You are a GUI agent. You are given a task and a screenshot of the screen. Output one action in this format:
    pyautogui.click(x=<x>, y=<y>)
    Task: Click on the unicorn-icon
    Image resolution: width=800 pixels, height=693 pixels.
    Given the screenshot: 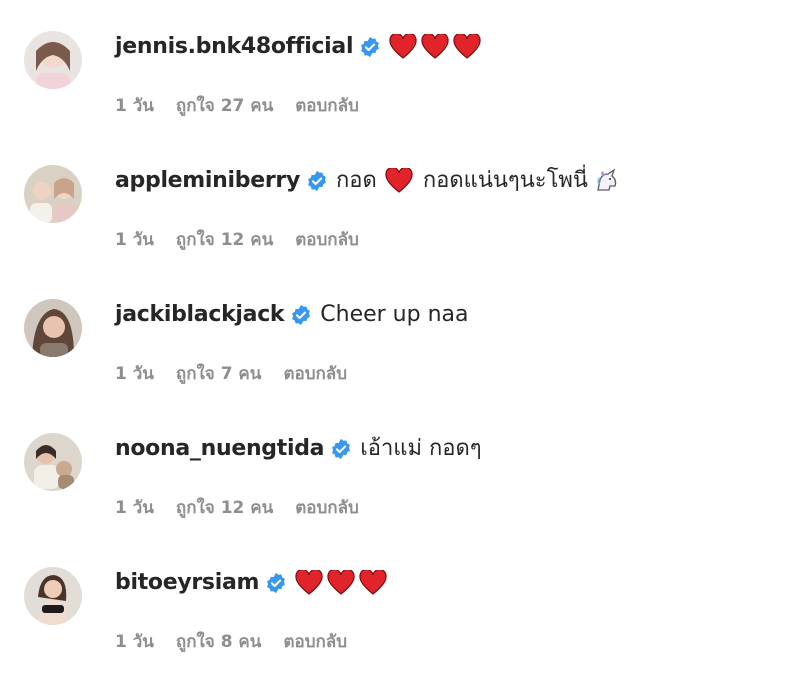 What is the action you would take?
    pyautogui.click(x=607, y=181)
    